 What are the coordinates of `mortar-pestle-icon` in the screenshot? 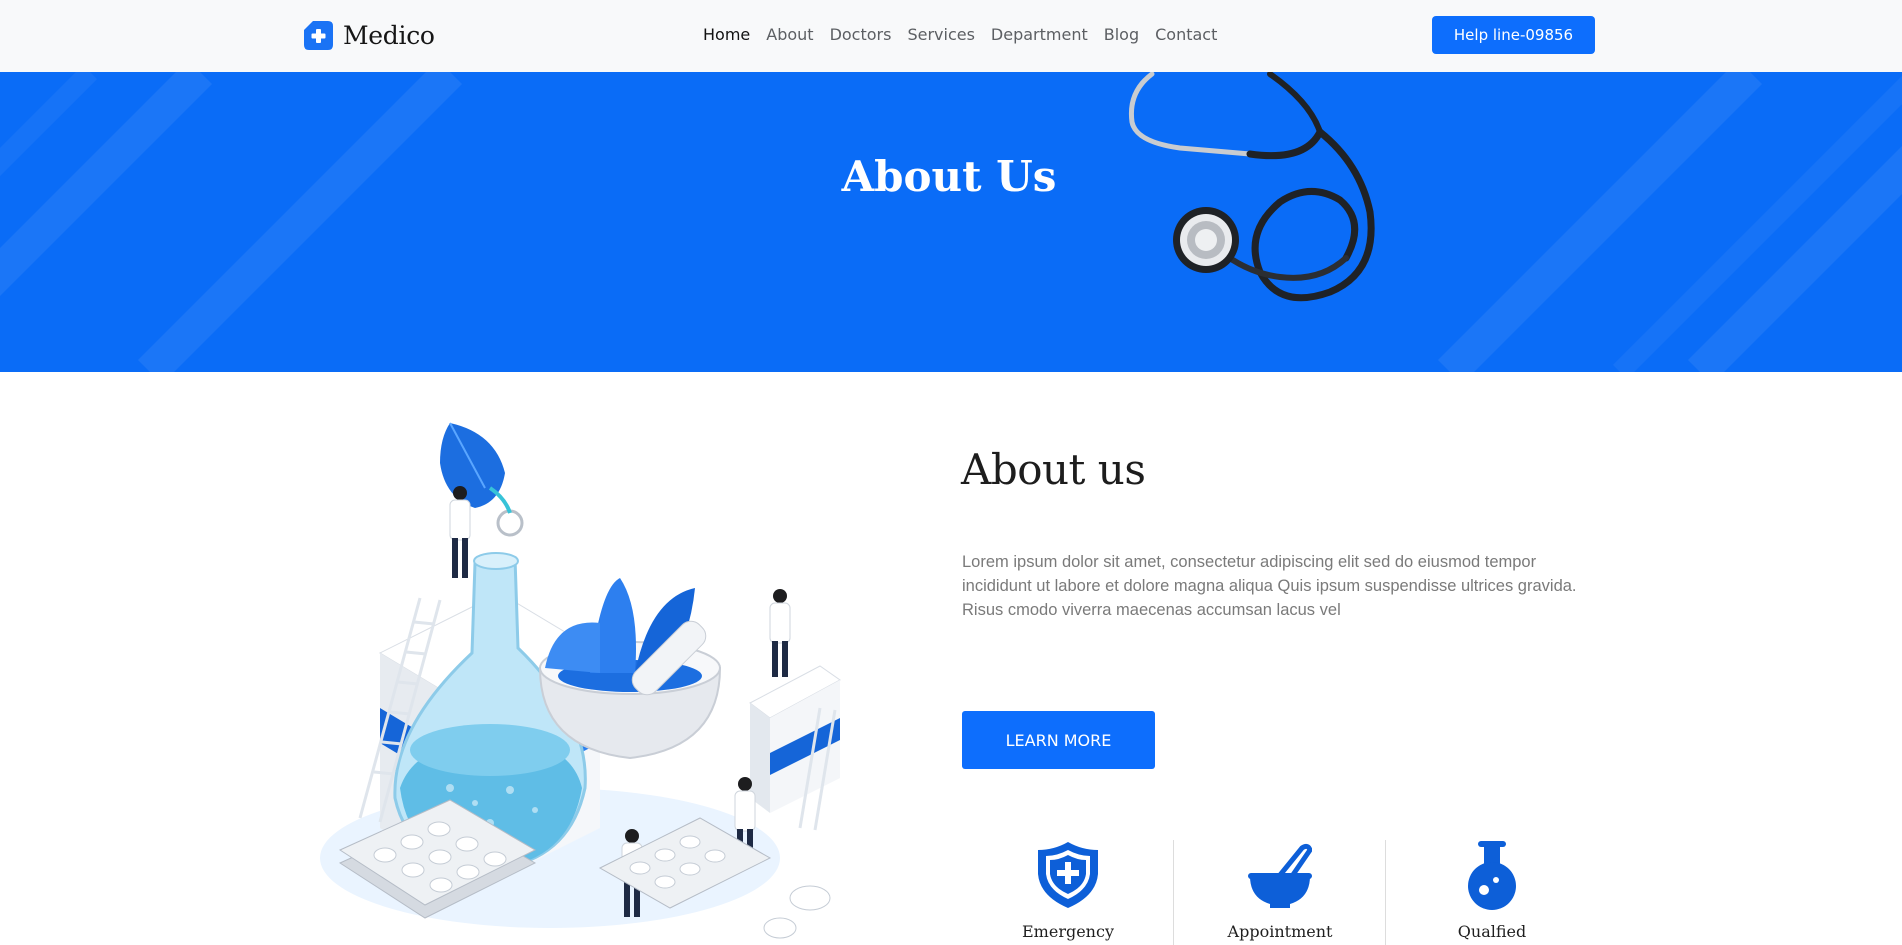 It's located at (1280, 875).